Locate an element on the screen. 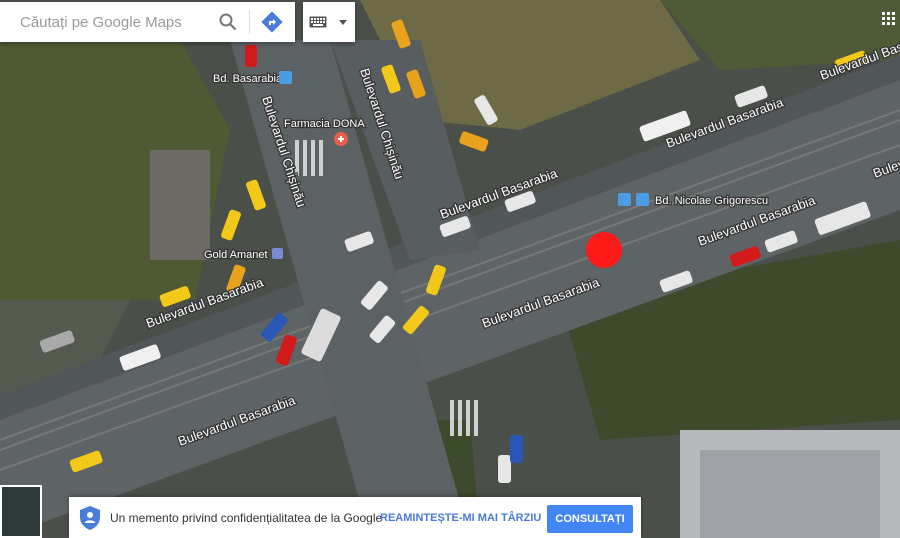 This screenshot has height=538, width=900. apps-grid-icon is located at coordinates (888, 18).